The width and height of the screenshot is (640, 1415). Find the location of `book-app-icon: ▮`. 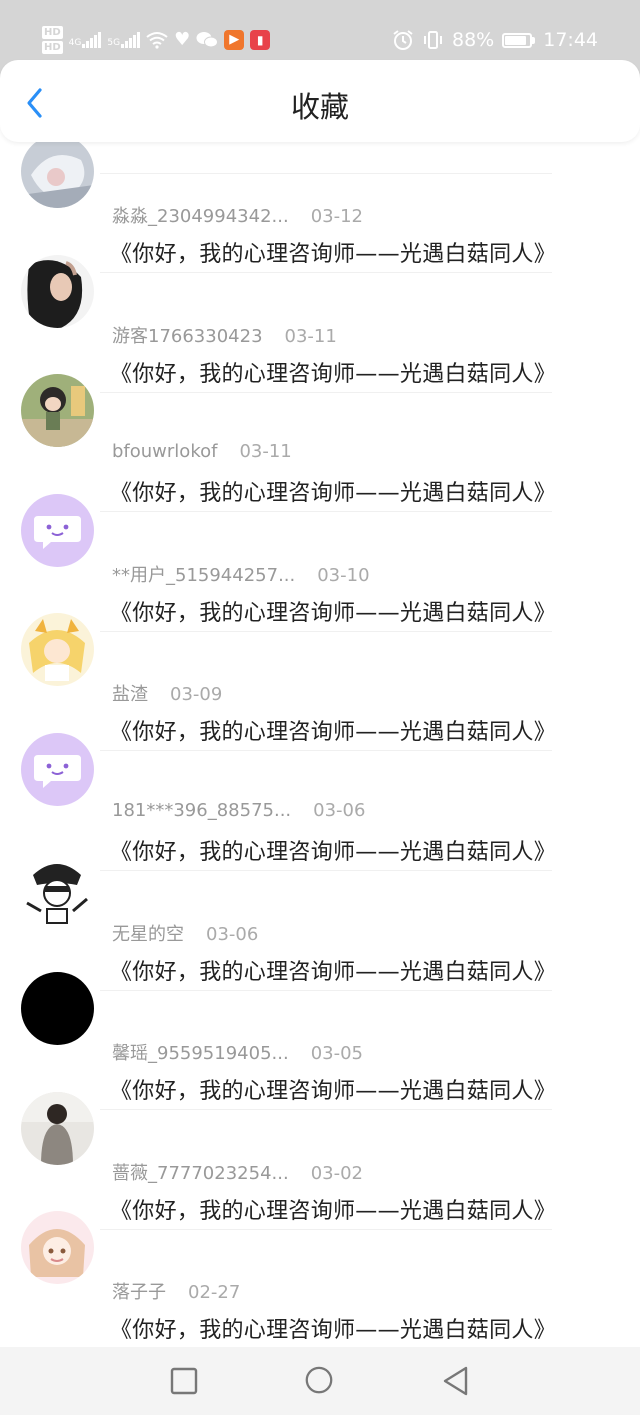

book-app-icon: ▮ is located at coordinates (260, 40).